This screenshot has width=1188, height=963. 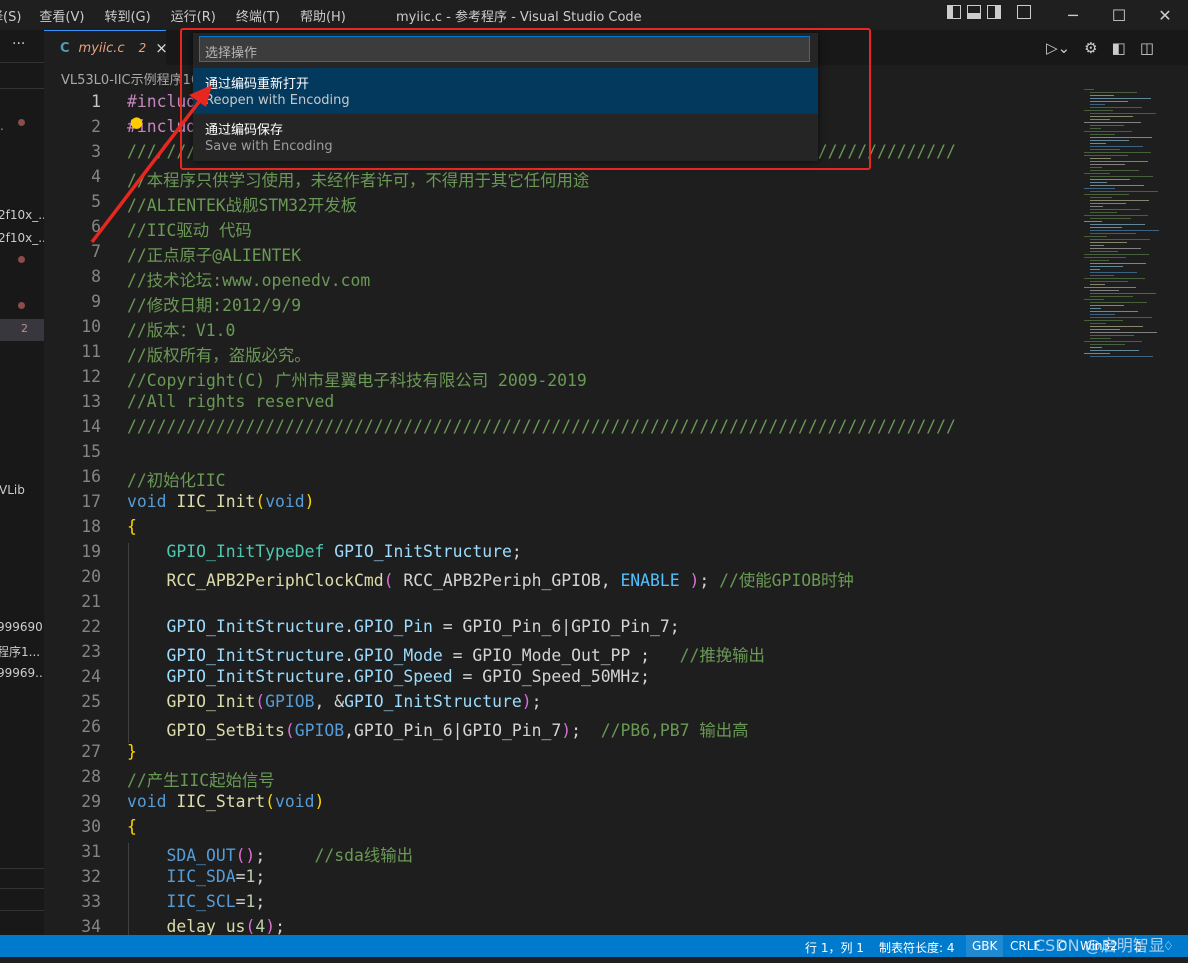 What do you see at coordinates (22, 62) in the screenshot?
I see `sidebar-divider` at bounding box center [22, 62].